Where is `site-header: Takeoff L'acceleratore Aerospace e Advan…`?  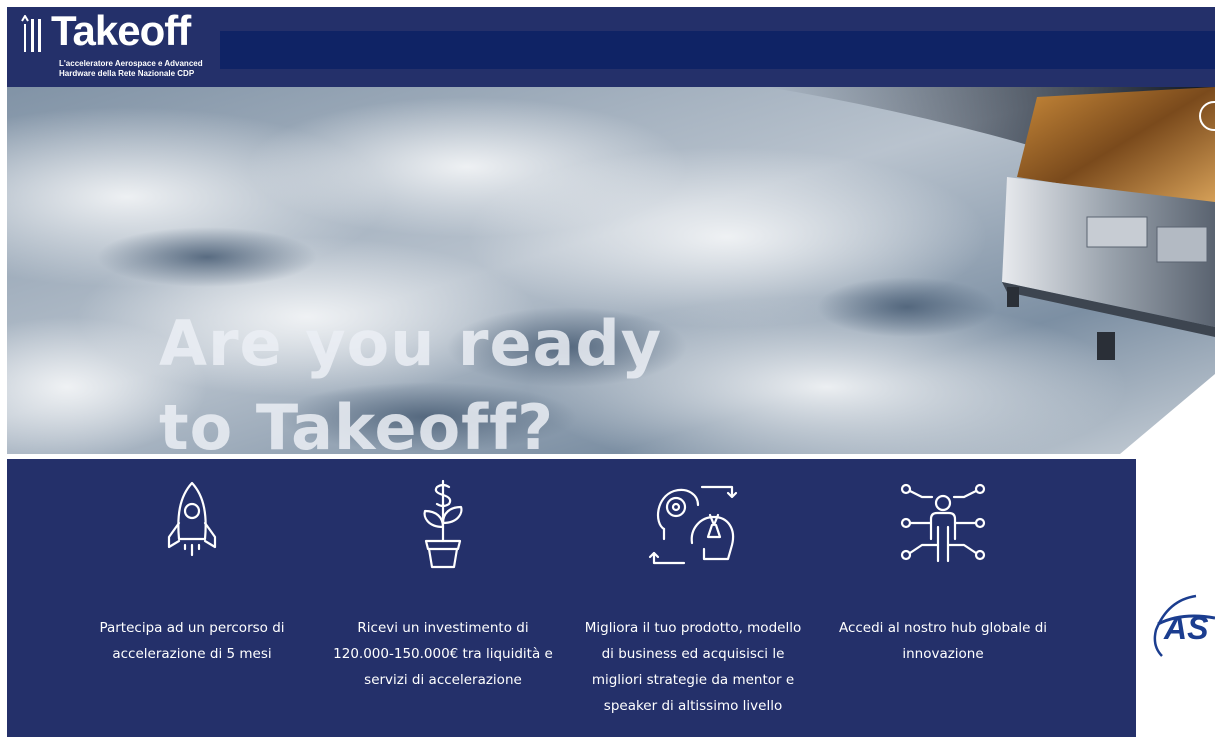 site-header: Takeoff L'acceleratore Aerospace e Advan… is located at coordinates (611, 47).